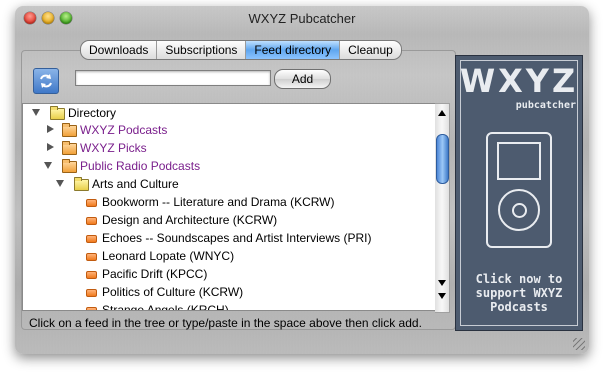 Image resolution: width=604 pixels, height=372 pixels. Describe the element at coordinates (579, 344) in the screenshot. I see `resize-grip-icon` at that location.